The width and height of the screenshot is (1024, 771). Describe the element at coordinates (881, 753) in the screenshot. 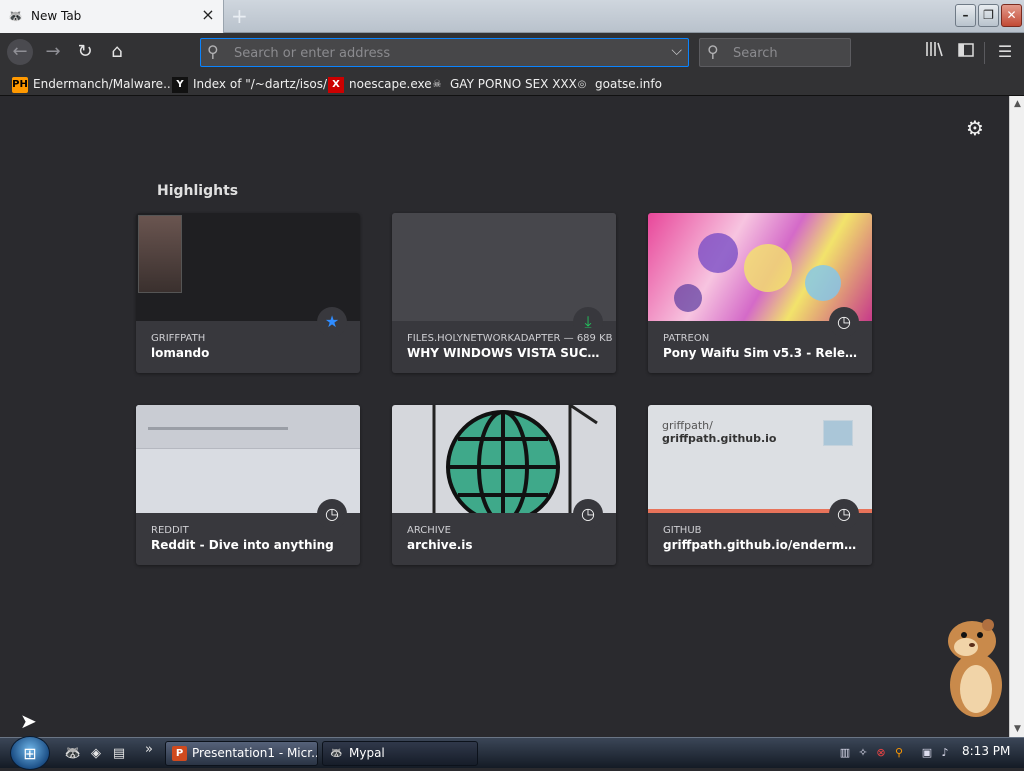

I see `error-tray-icon: ⊗` at that location.